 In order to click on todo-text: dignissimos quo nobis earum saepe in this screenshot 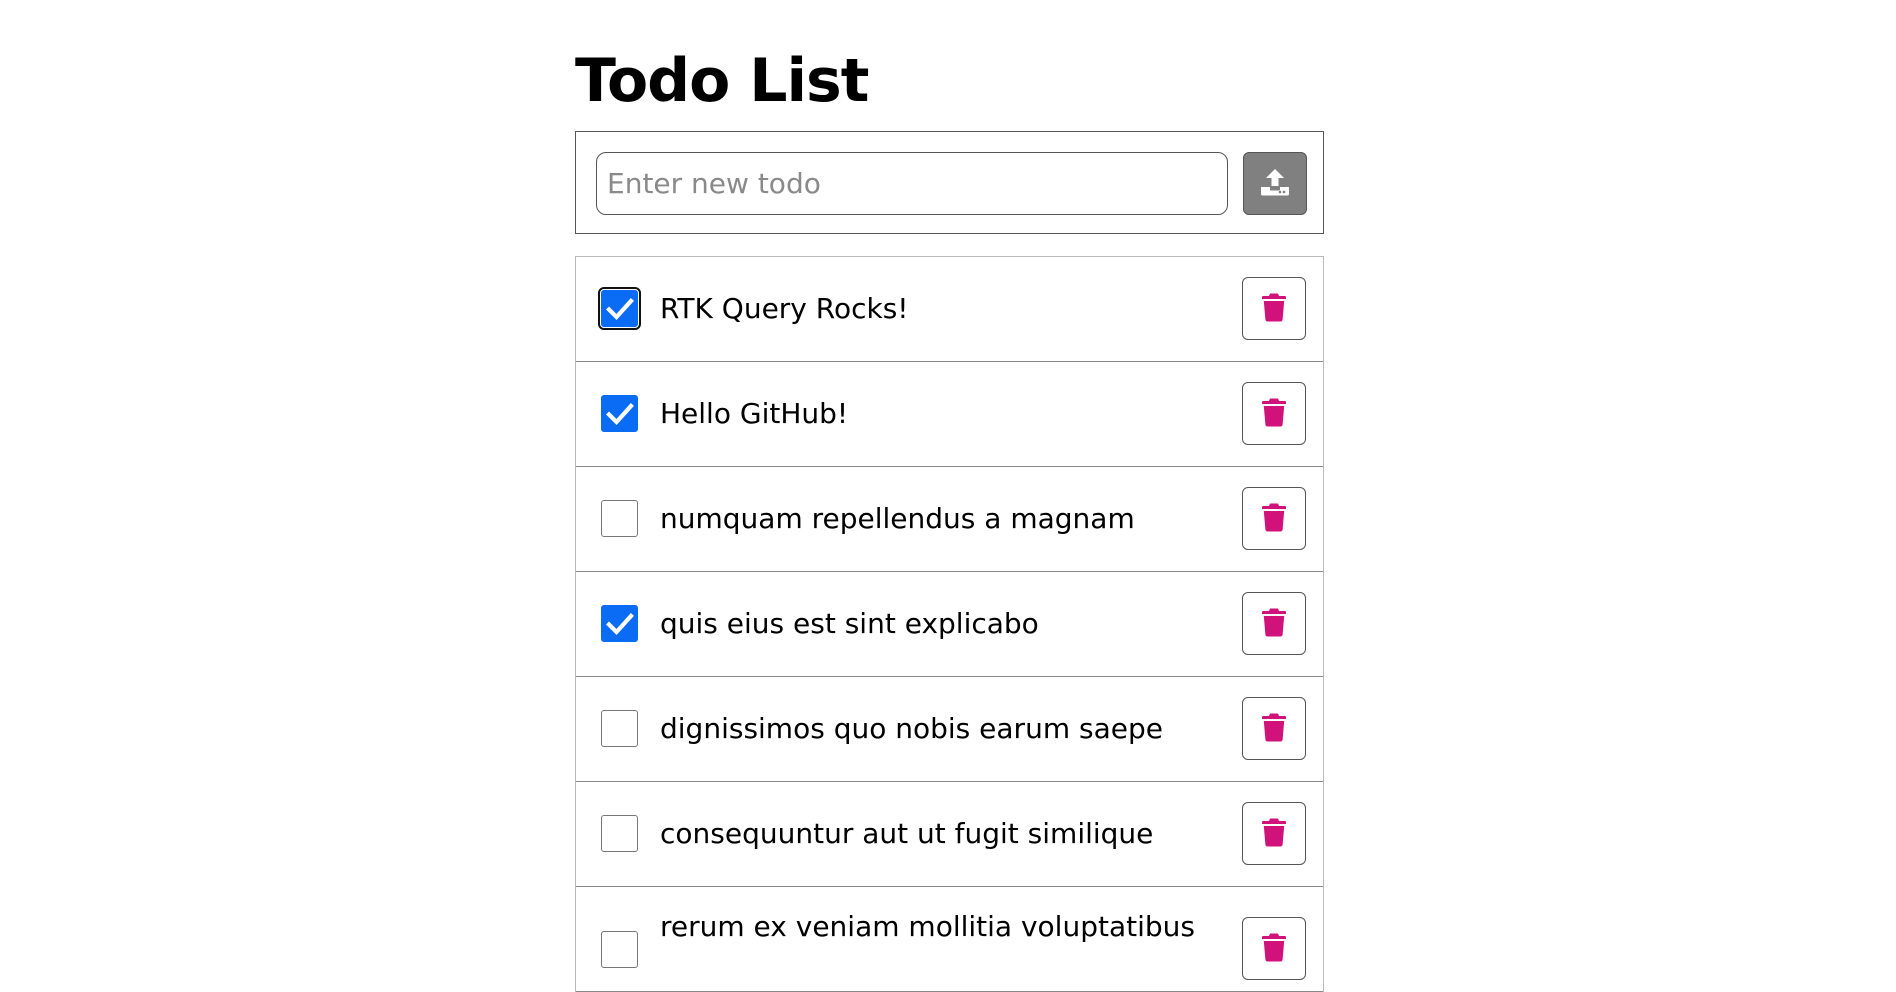, I will do `click(911, 728)`.